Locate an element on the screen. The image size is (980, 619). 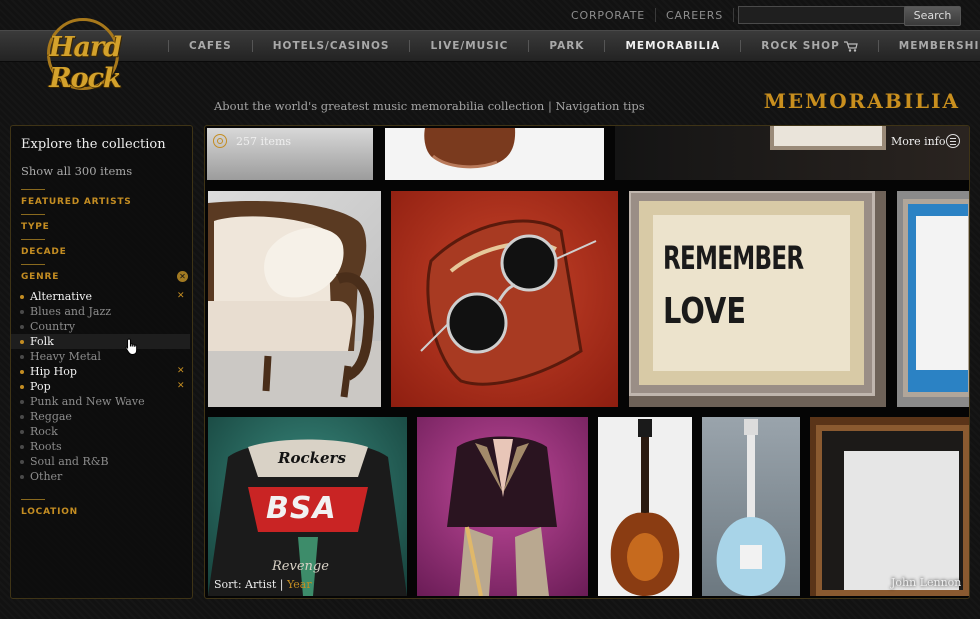
navigation-tips-link: Navigation tips is located at coordinates (599, 106).